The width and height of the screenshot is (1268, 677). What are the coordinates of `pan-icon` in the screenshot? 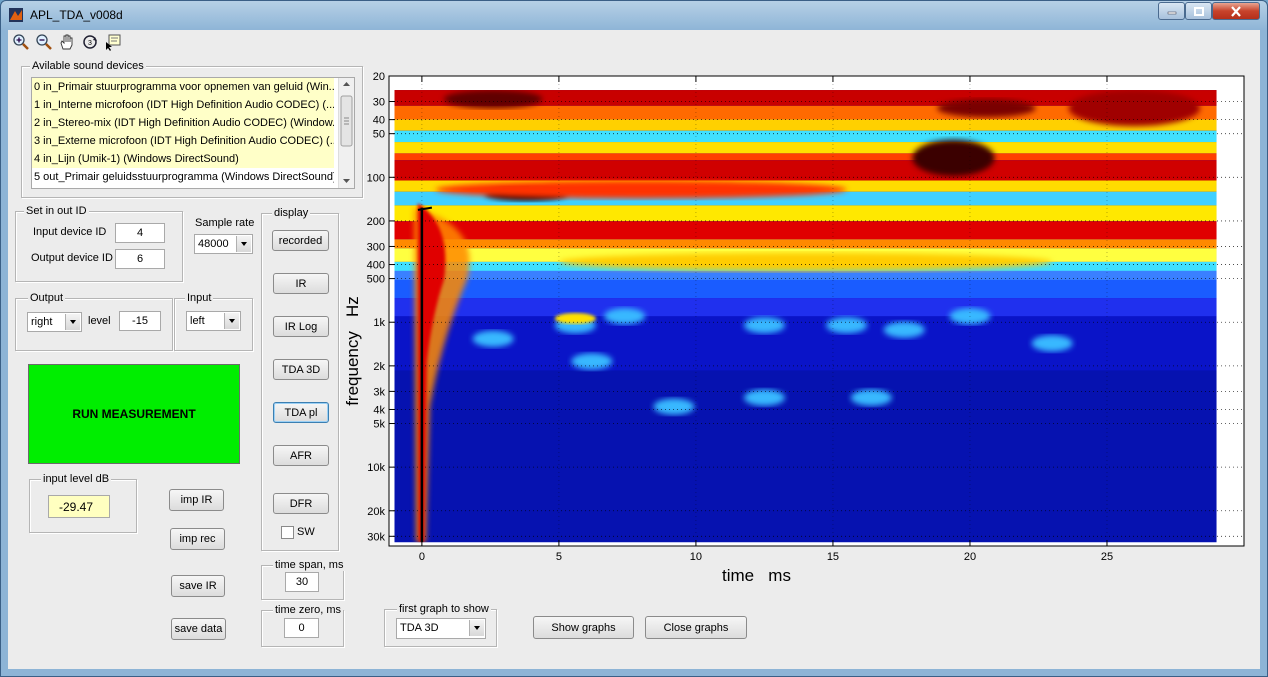 It's located at (67, 42).